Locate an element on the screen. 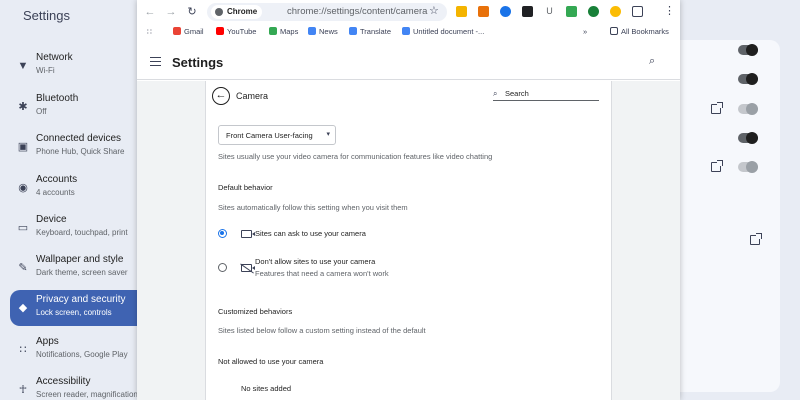 This screenshot has width=800, height=400. site-info-chip: Chrome is located at coordinates (237, 12).